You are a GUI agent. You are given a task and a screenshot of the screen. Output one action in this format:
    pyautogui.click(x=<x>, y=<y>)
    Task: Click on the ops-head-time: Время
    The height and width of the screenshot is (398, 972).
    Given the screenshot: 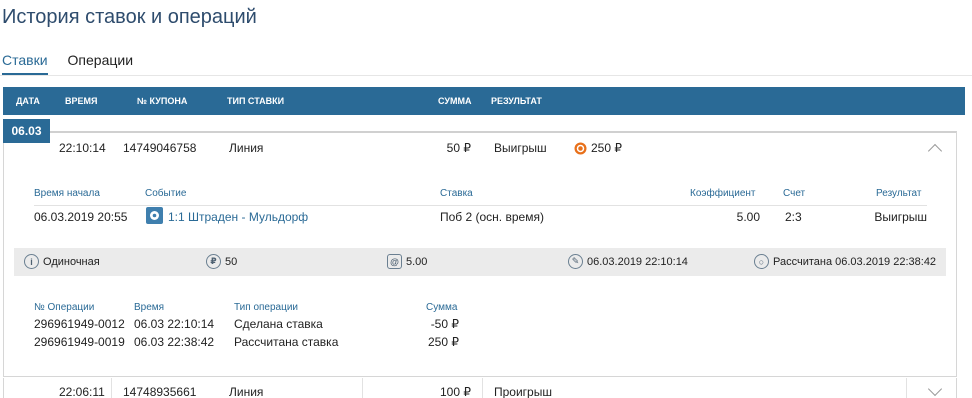 What is the action you would take?
    pyautogui.click(x=149, y=307)
    